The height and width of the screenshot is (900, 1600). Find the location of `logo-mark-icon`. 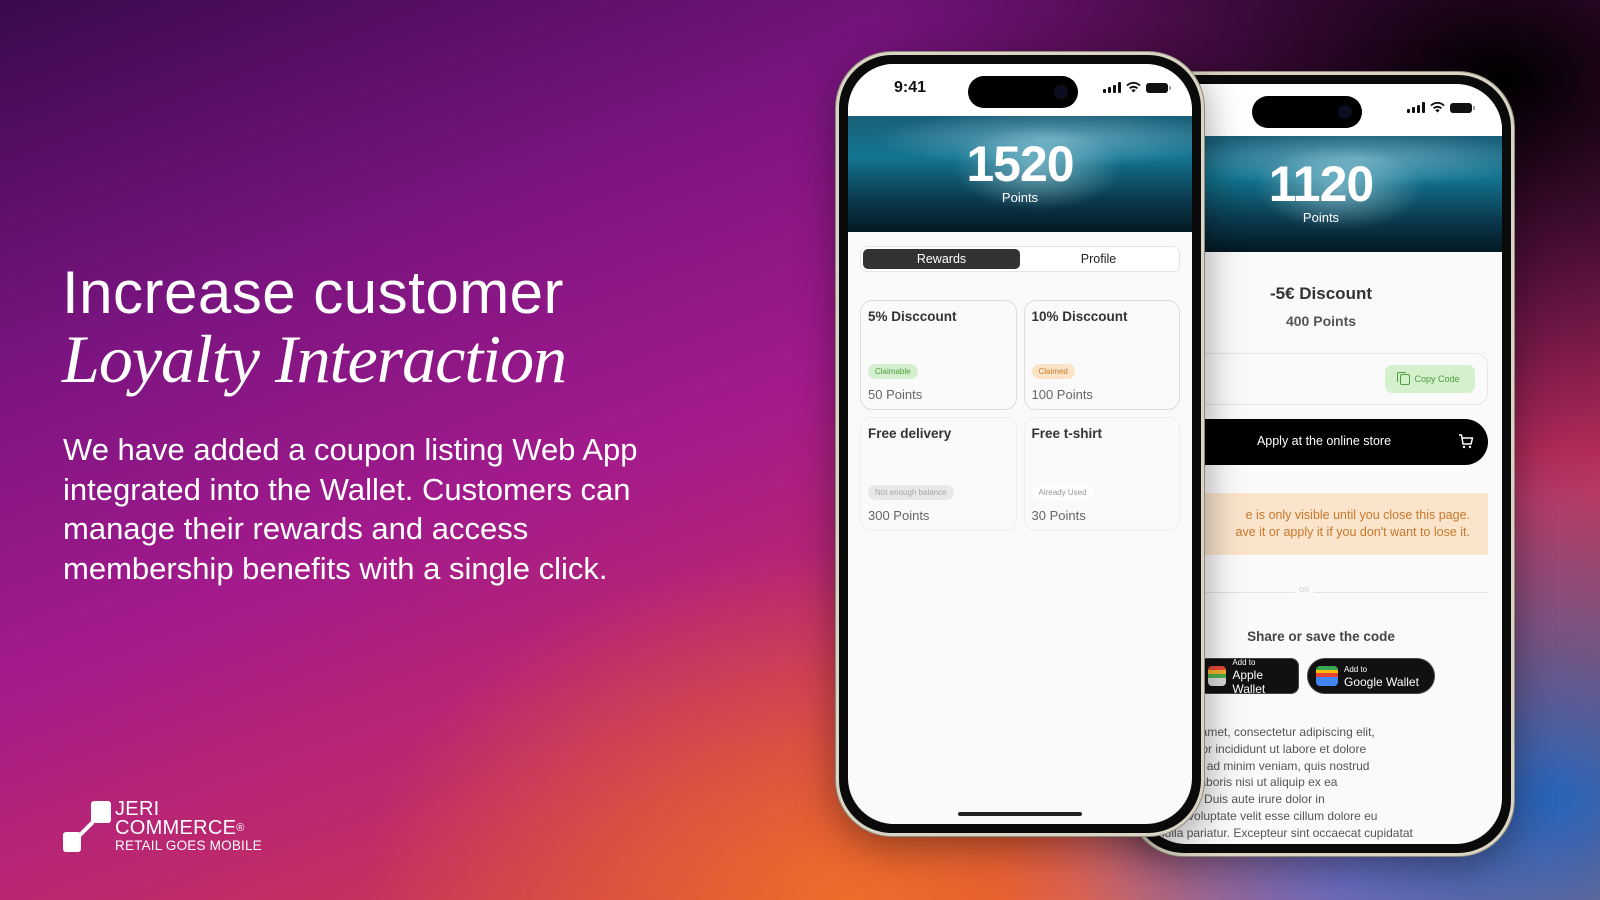

logo-mark-icon is located at coordinates (88, 826).